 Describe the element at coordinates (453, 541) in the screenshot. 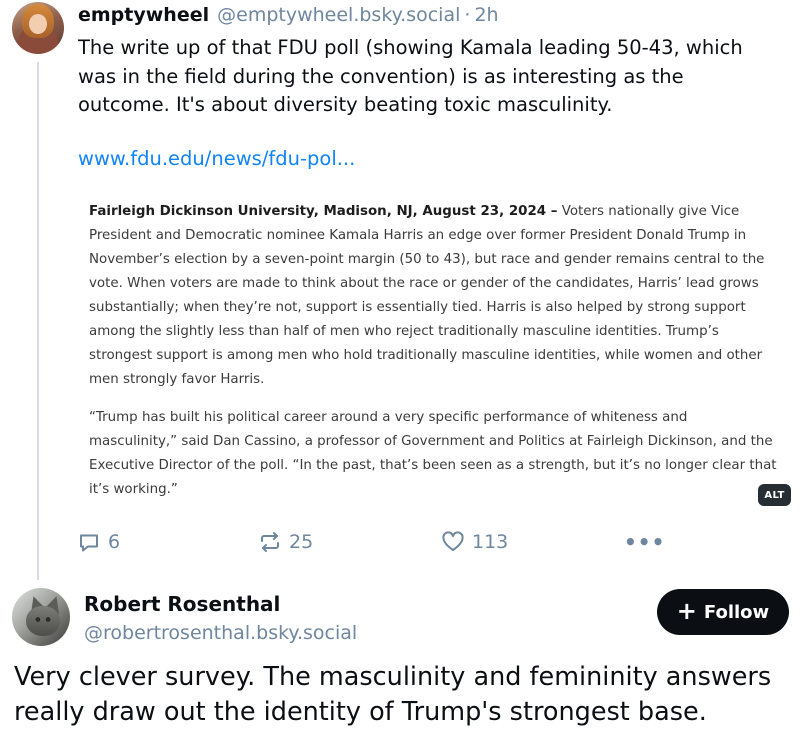

I see `heart-icon` at that location.